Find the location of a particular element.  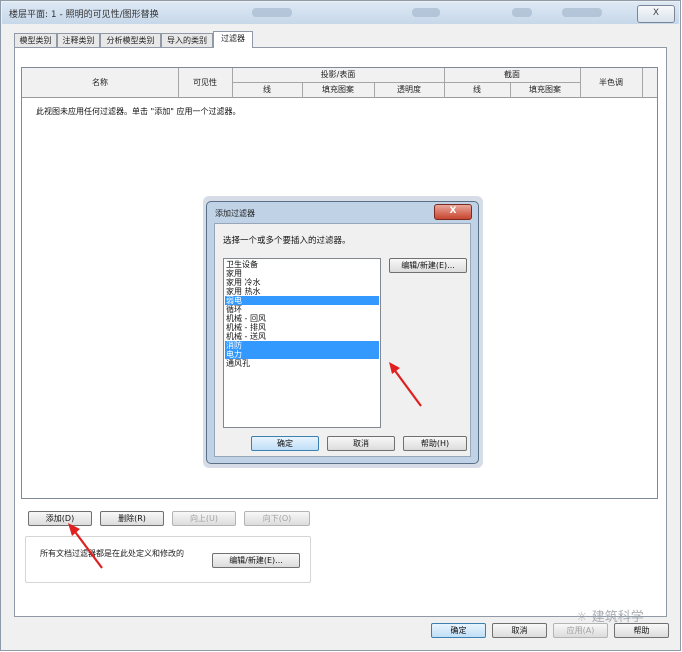

tab-filters: 过滤器 is located at coordinates (233, 39).